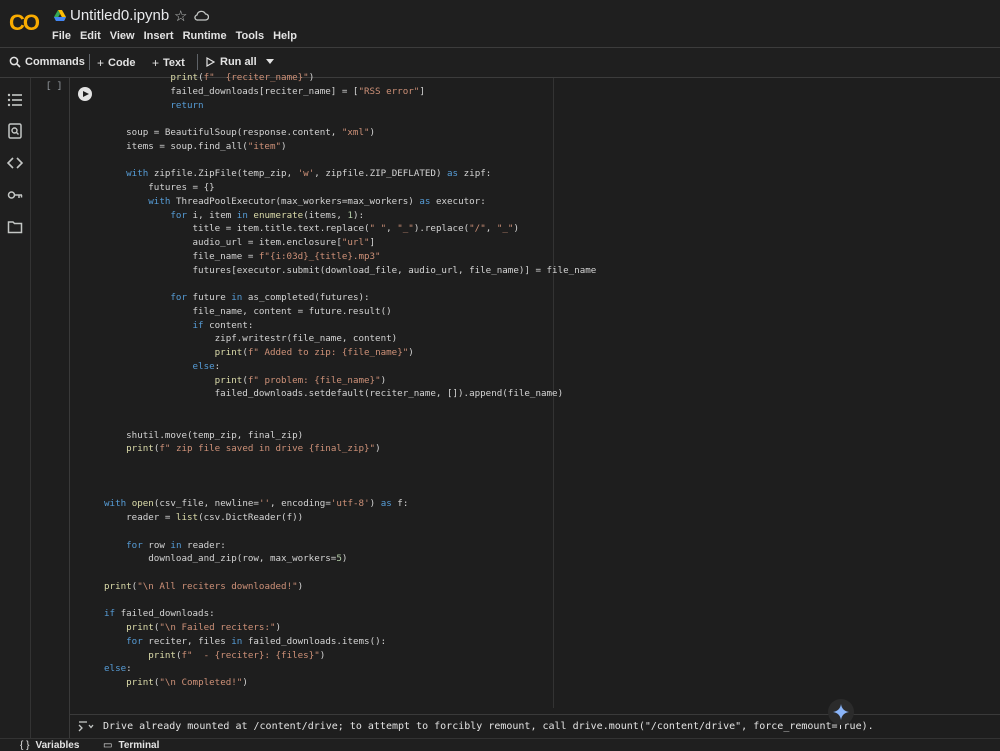  What do you see at coordinates (285, 36) in the screenshot?
I see `menu-help: Help` at bounding box center [285, 36].